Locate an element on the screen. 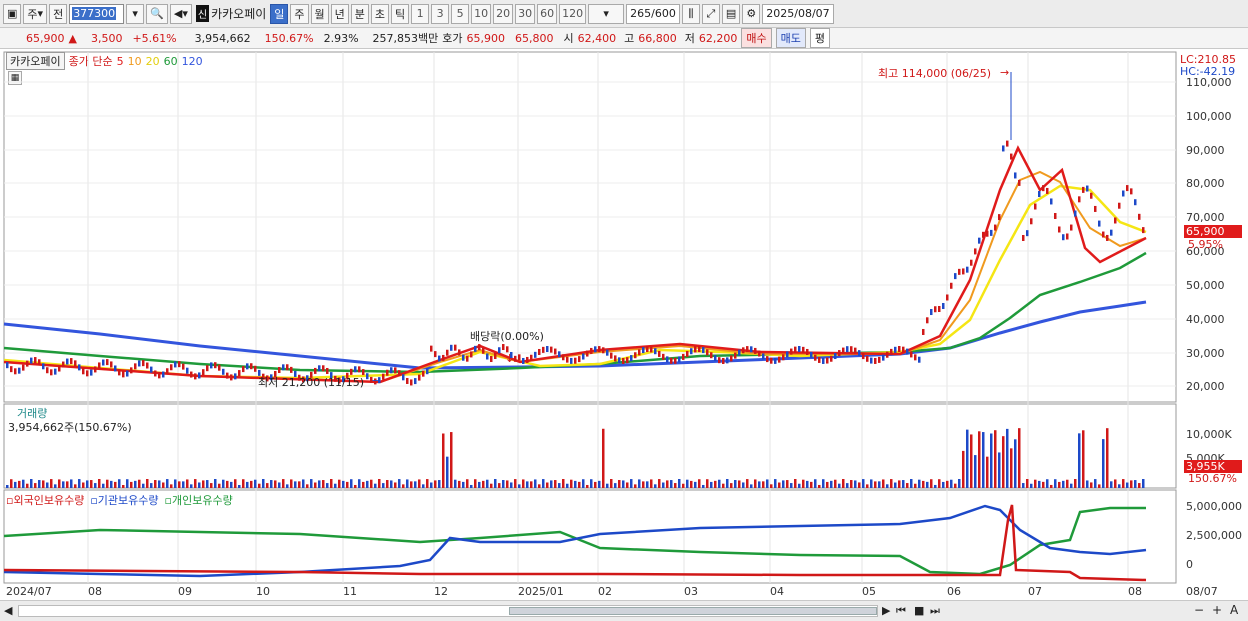 The width and height of the screenshot is (1248, 621). interval-120: 120 is located at coordinates (573, 13).